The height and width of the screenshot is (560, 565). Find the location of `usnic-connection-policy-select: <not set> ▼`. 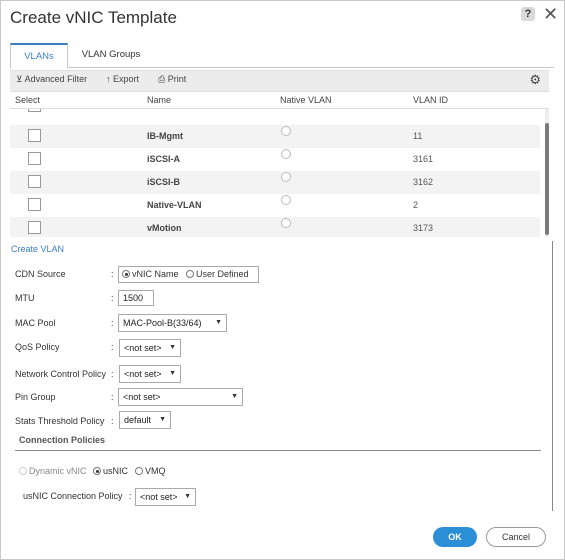

usnic-connection-policy-select: <not set> ▼ is located at coordinates (165, 497).